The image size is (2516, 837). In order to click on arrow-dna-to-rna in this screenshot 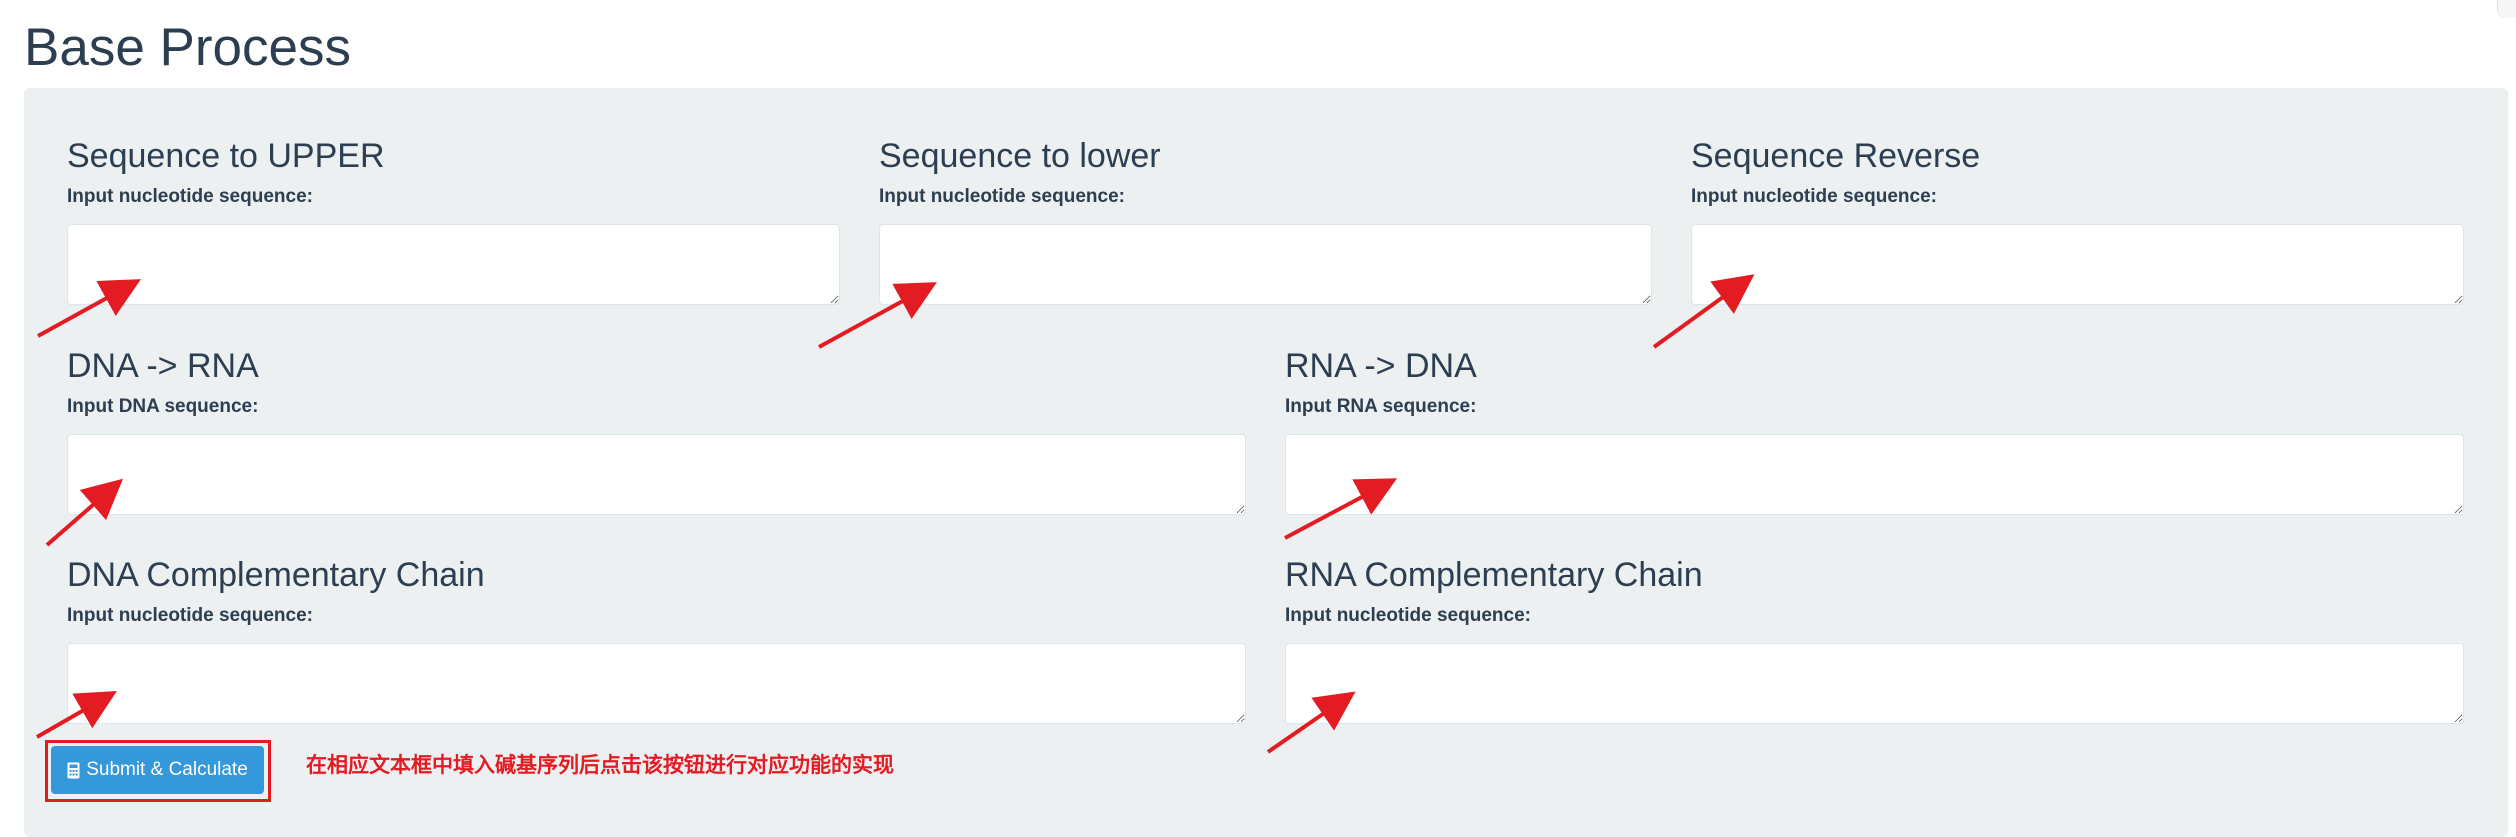, I will do `click(84, 512)`.